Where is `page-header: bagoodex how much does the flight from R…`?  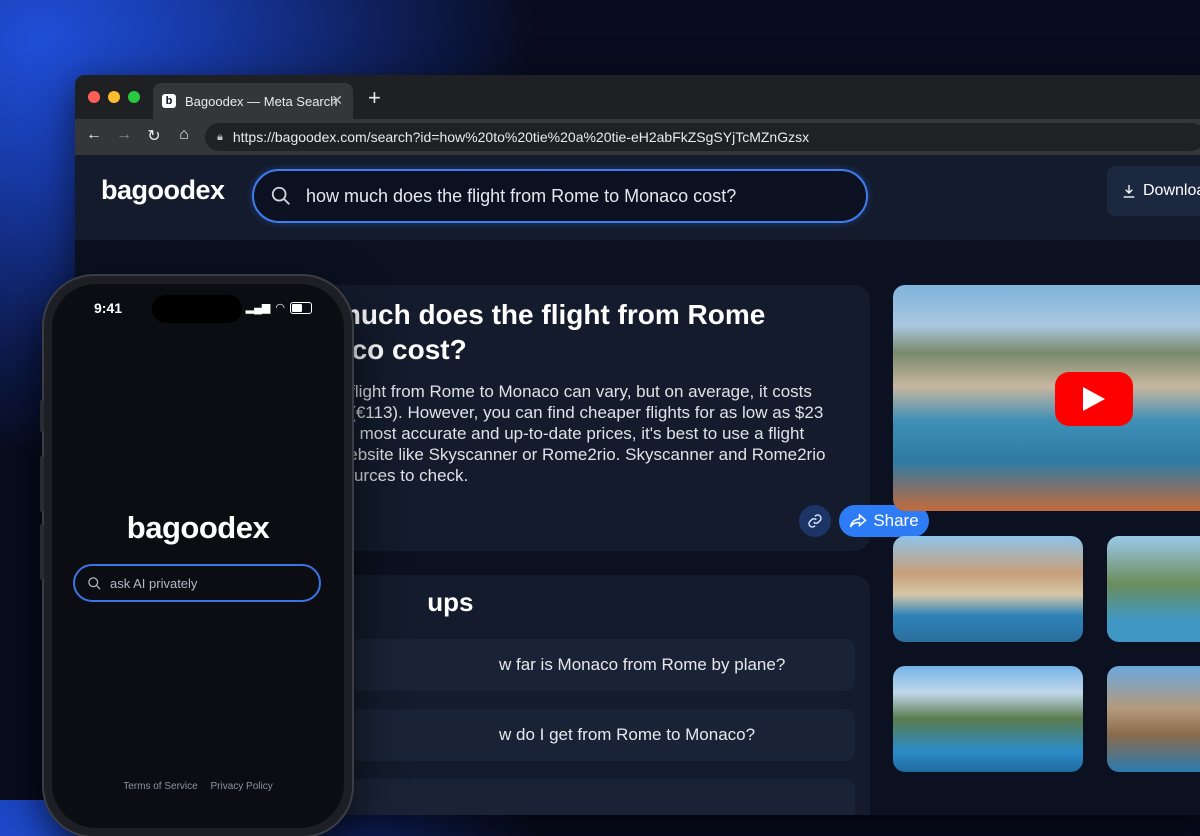
page-header: bagoodex how much does the flight from R… is located at coordinates (637, 197).